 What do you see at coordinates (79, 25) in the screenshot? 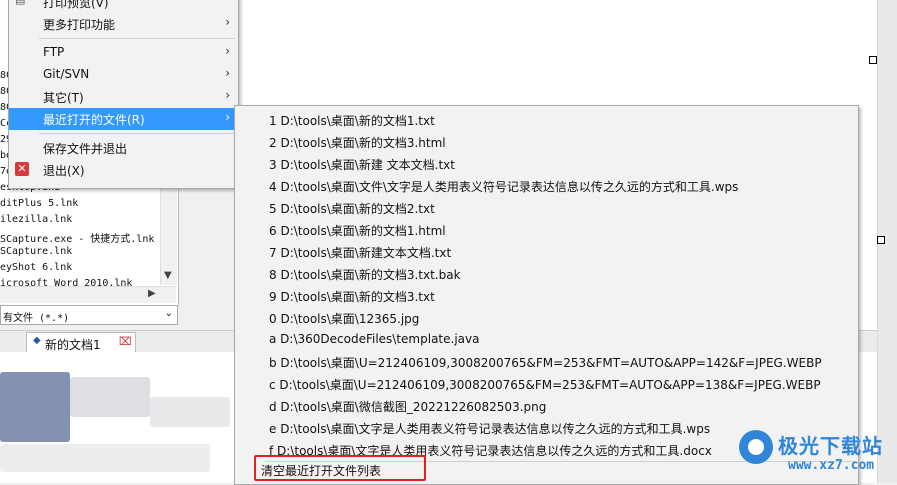
I see `menu-item-label: 更多打印功能` at bounding box center [79, 25].